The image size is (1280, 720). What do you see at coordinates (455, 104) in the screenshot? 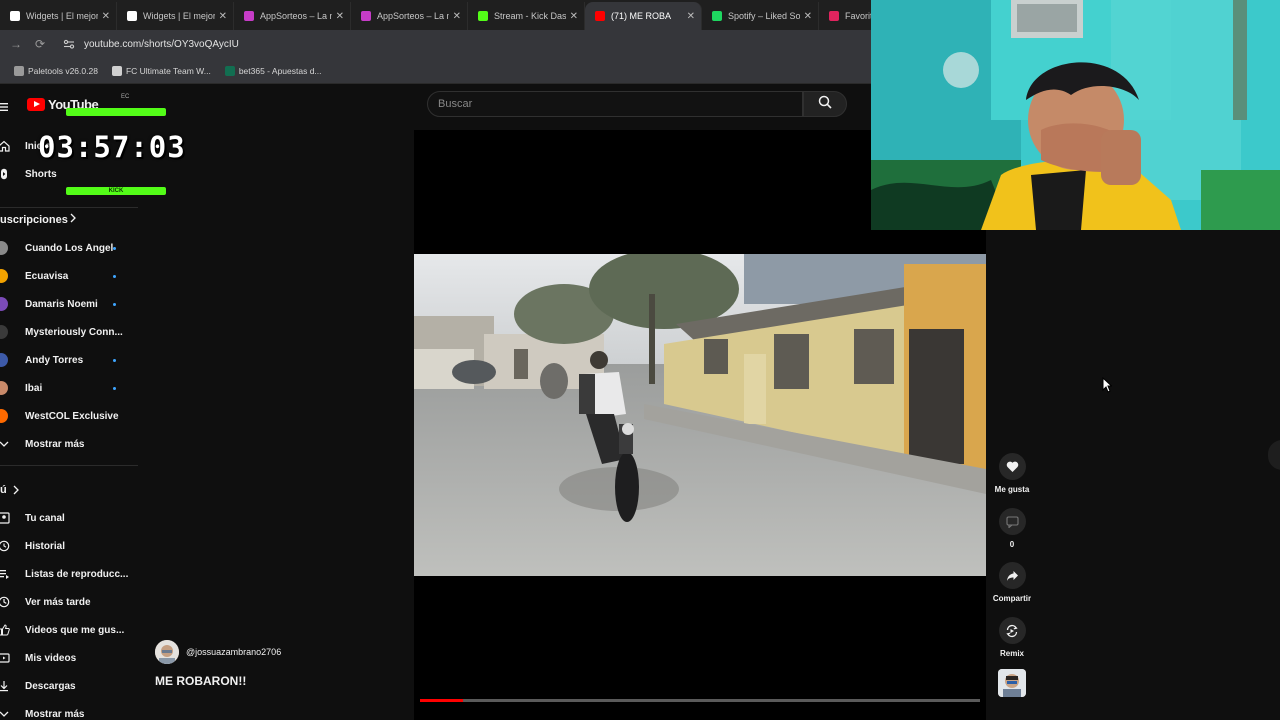
I see `search-placeholder: Buscar` at bounding box center [455, 104].